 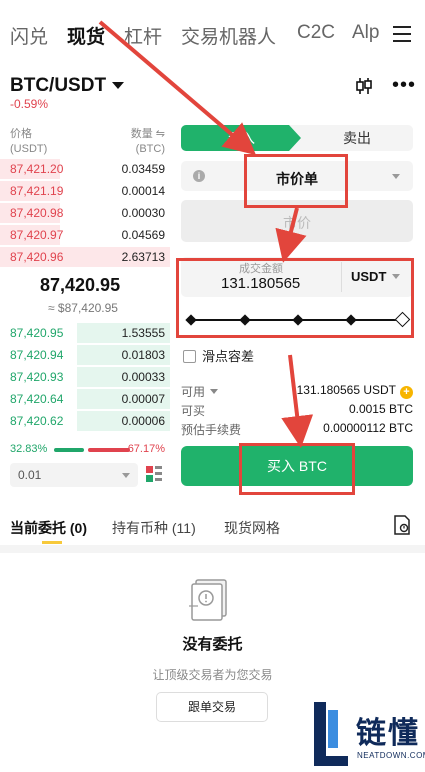 What do you see at coordinates (52, 542) in the screenshot?
I see `active-tab-indicator` at bounding box center [52, 542].